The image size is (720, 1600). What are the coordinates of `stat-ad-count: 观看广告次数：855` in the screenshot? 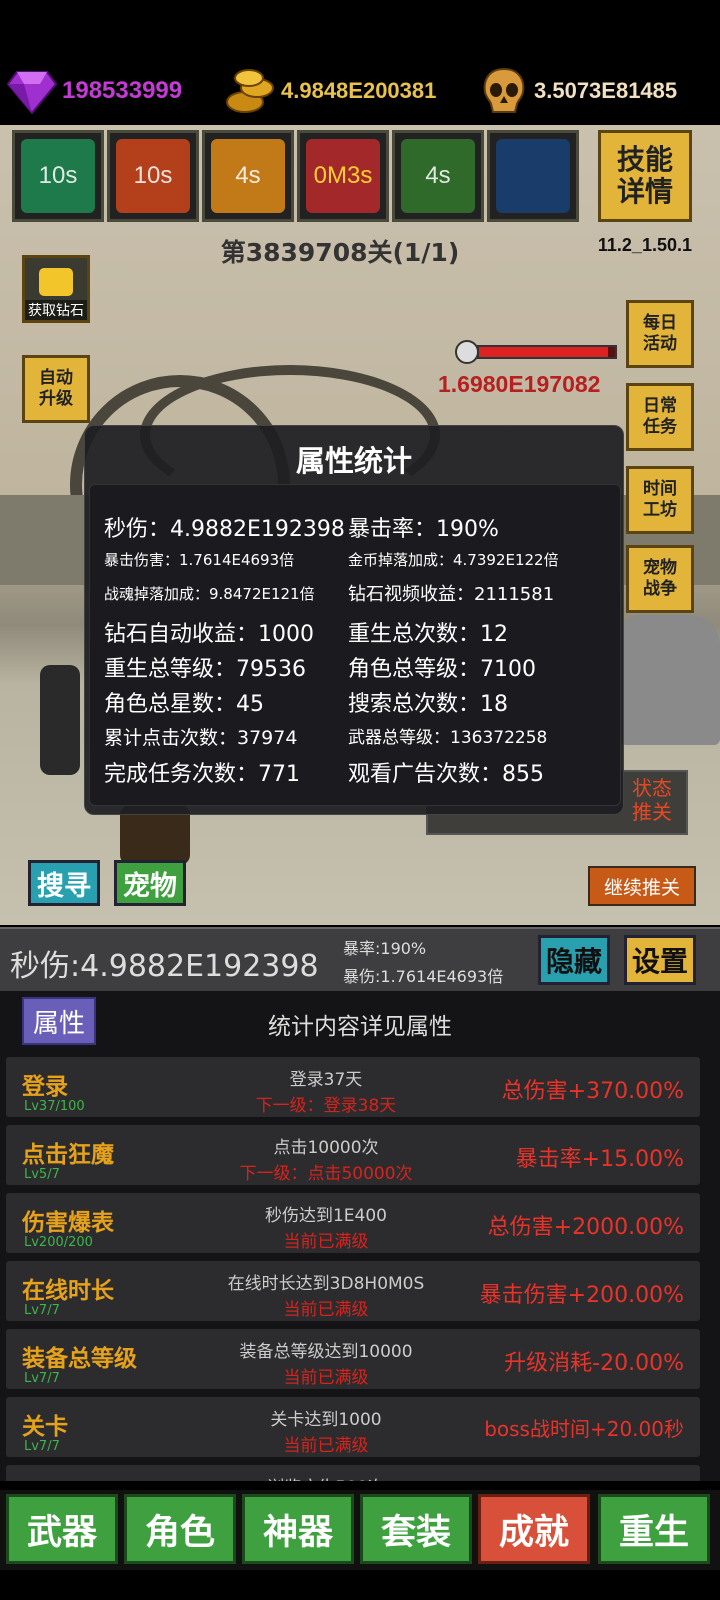 It's located at (446, 774).